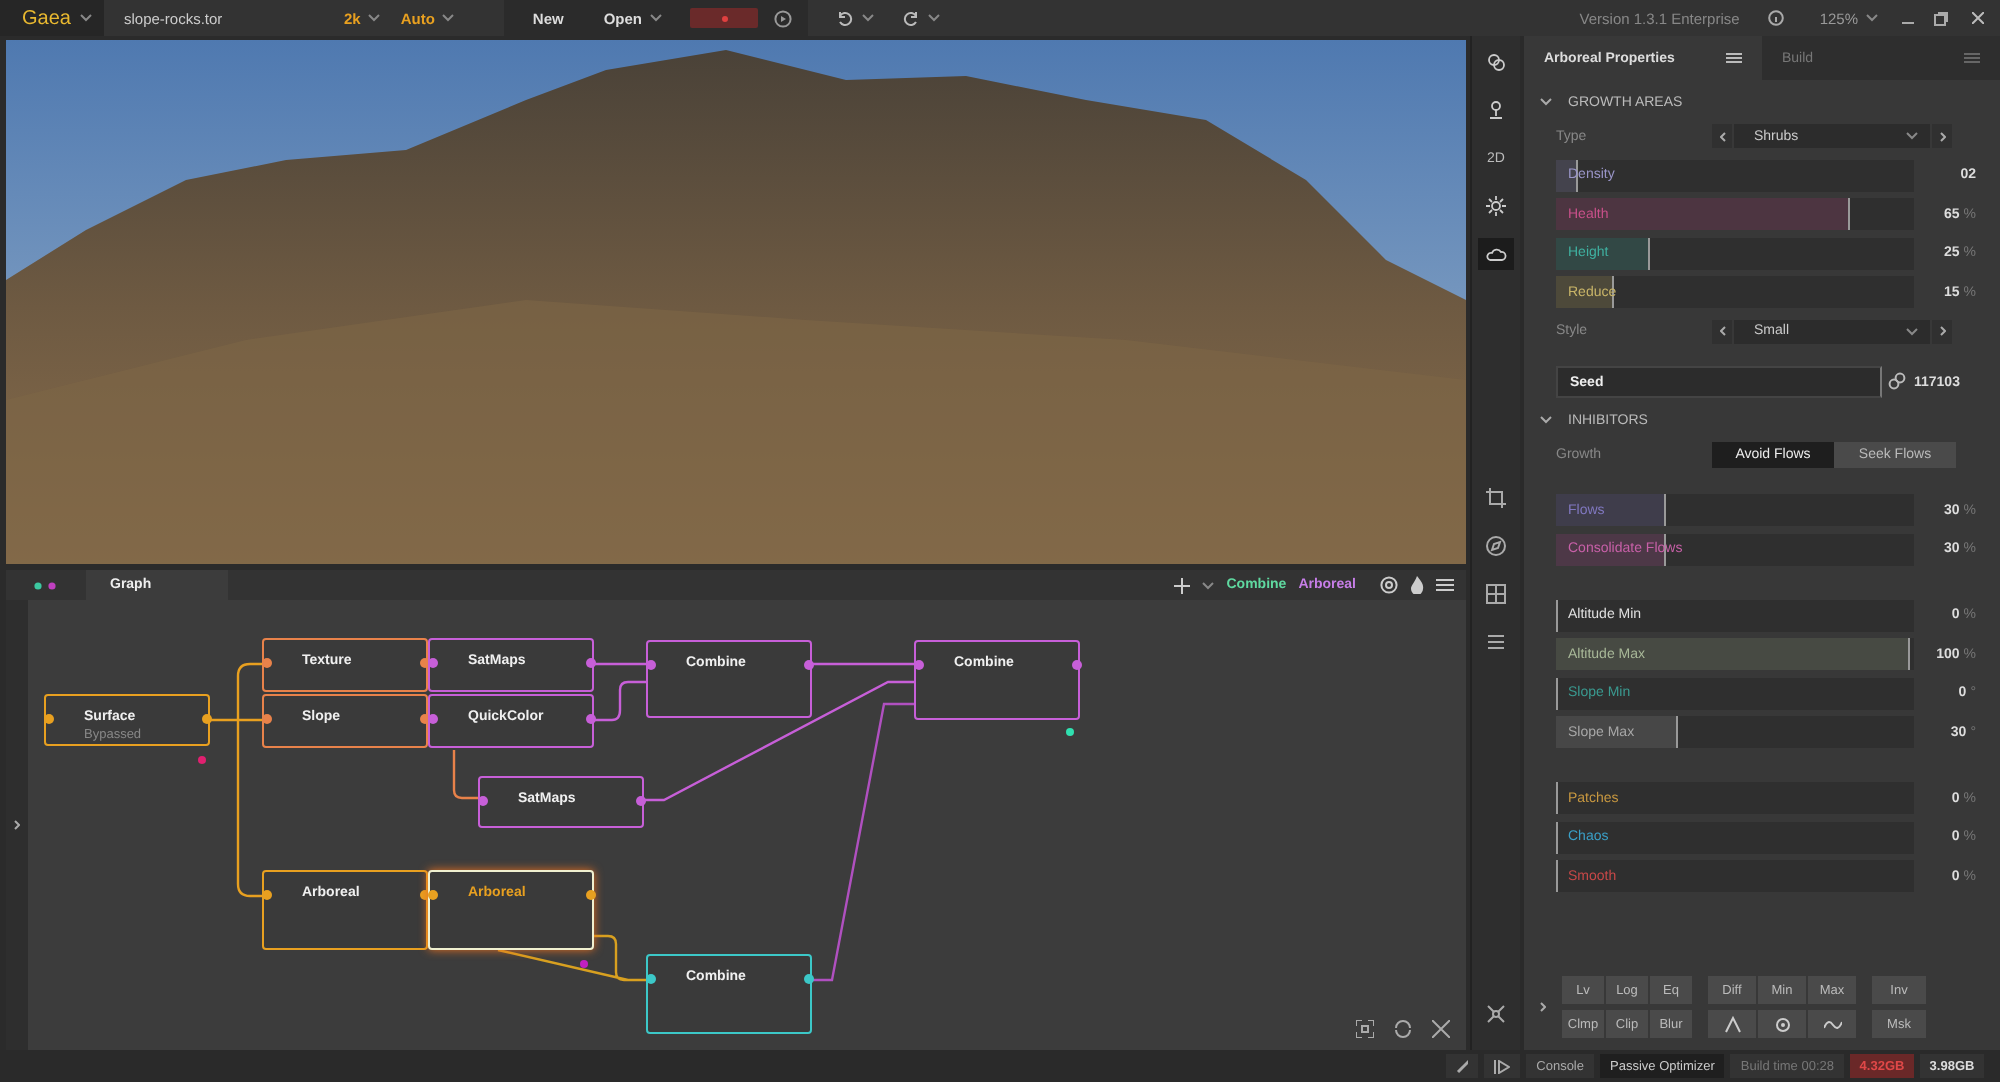 The width and height of the screenshot is (2000, 1082). Describe the element at coordinates (1389, 585) in the screenshot. I see `at-sign-icon` at that location.